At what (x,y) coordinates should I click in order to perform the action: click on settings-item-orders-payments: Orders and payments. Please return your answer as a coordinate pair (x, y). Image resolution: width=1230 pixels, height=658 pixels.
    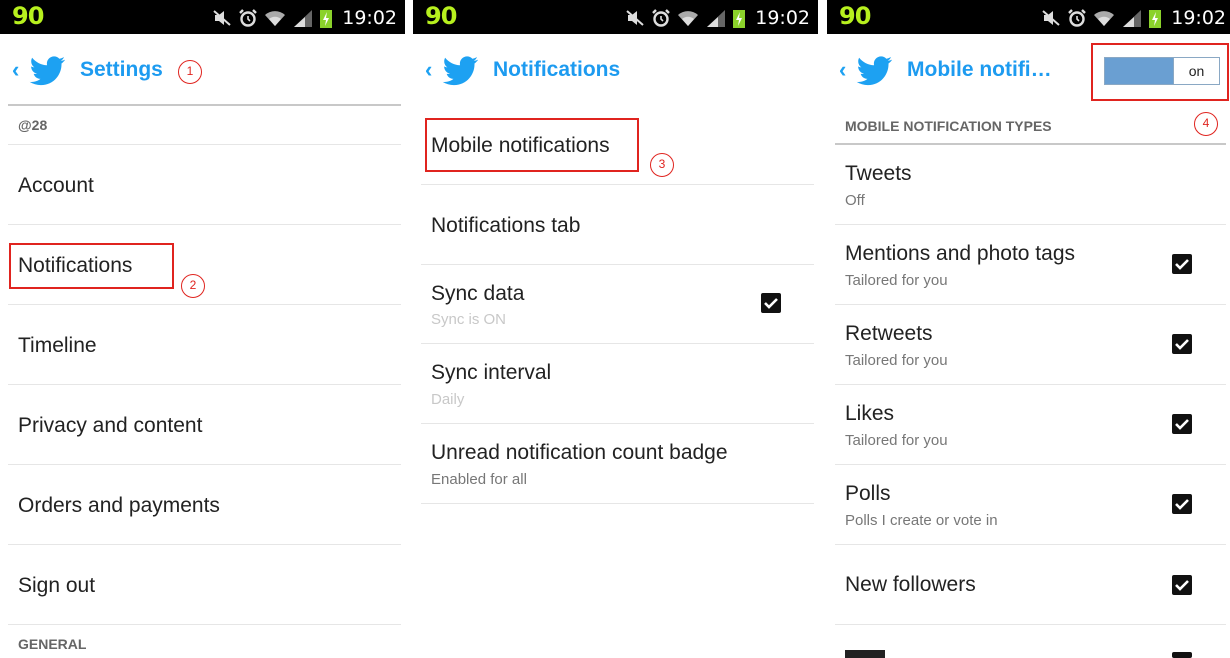
    Looking at the image, I should click on (204, 505).